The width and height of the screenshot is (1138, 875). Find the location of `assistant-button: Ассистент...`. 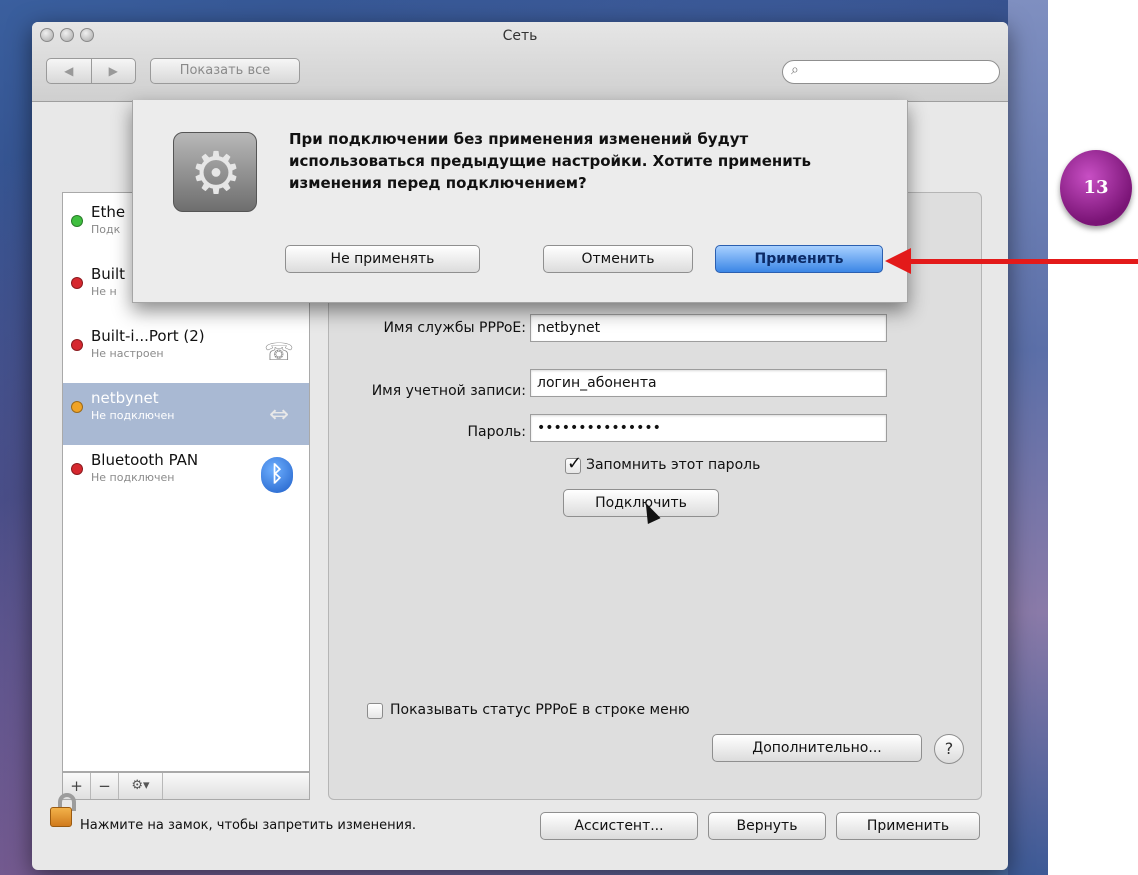

assistant-button: Ассистент... is located at coordinates (619, 826).